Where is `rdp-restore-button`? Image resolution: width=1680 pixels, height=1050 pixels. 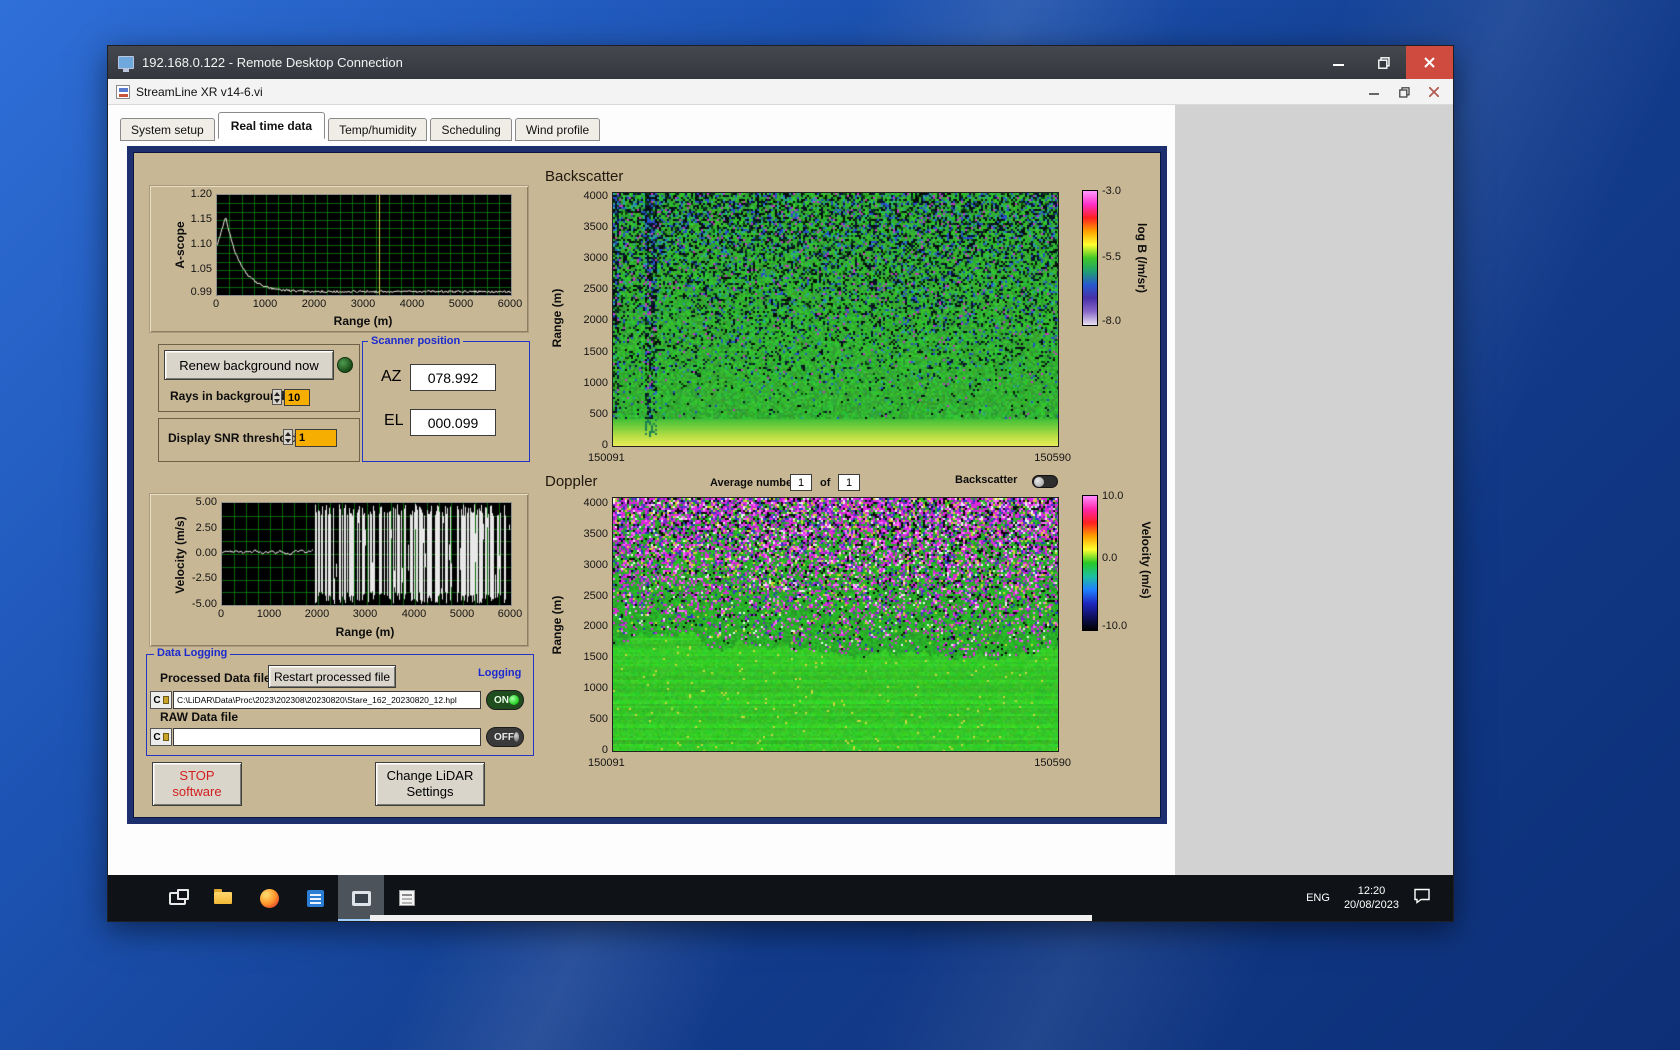
rdp-restore-button is located at coordinates (1383, 62).